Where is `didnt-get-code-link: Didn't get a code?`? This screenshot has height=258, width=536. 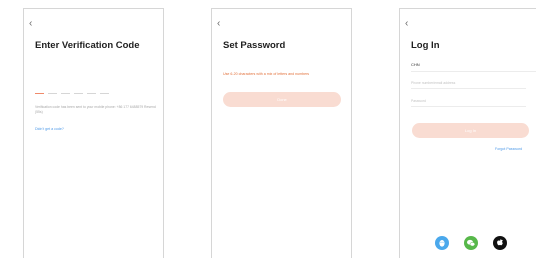 didnt-get-code-link: Didn't get a code? is located at coordinates (49, 129).